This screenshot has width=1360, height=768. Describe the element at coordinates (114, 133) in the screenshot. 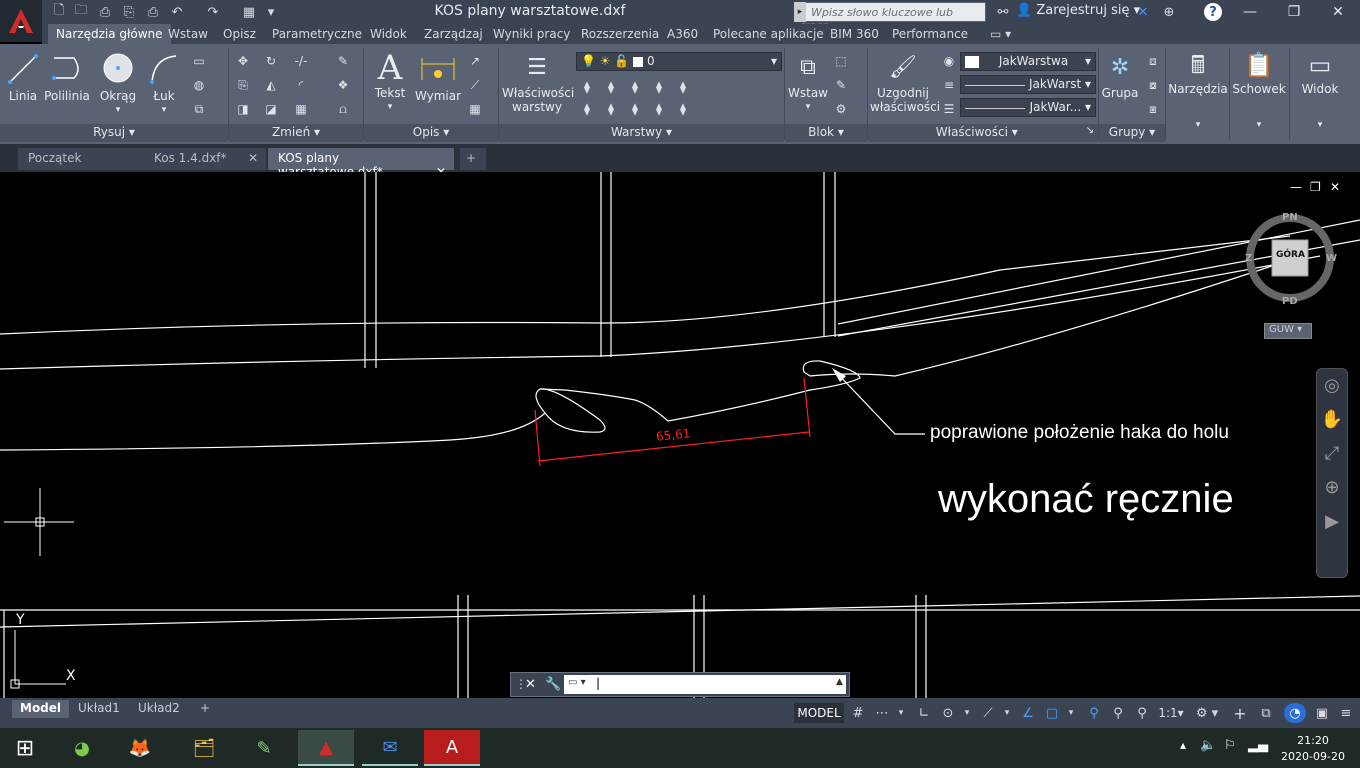

I see `panel-title-draw: Rysuj ▾` at that location.